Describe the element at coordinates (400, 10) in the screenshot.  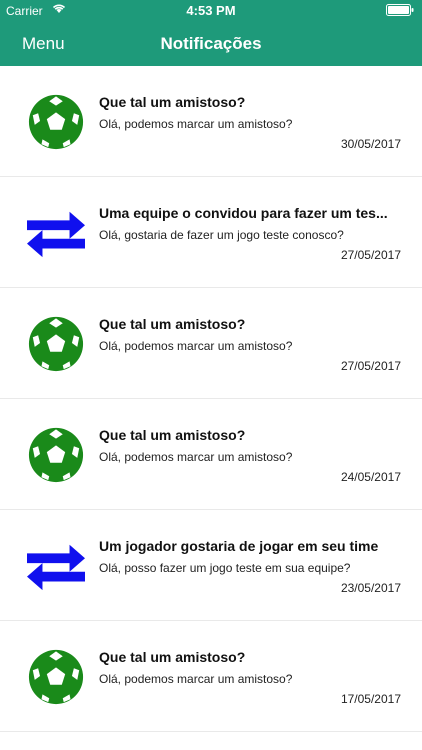
I see `battery-icon` at that location.